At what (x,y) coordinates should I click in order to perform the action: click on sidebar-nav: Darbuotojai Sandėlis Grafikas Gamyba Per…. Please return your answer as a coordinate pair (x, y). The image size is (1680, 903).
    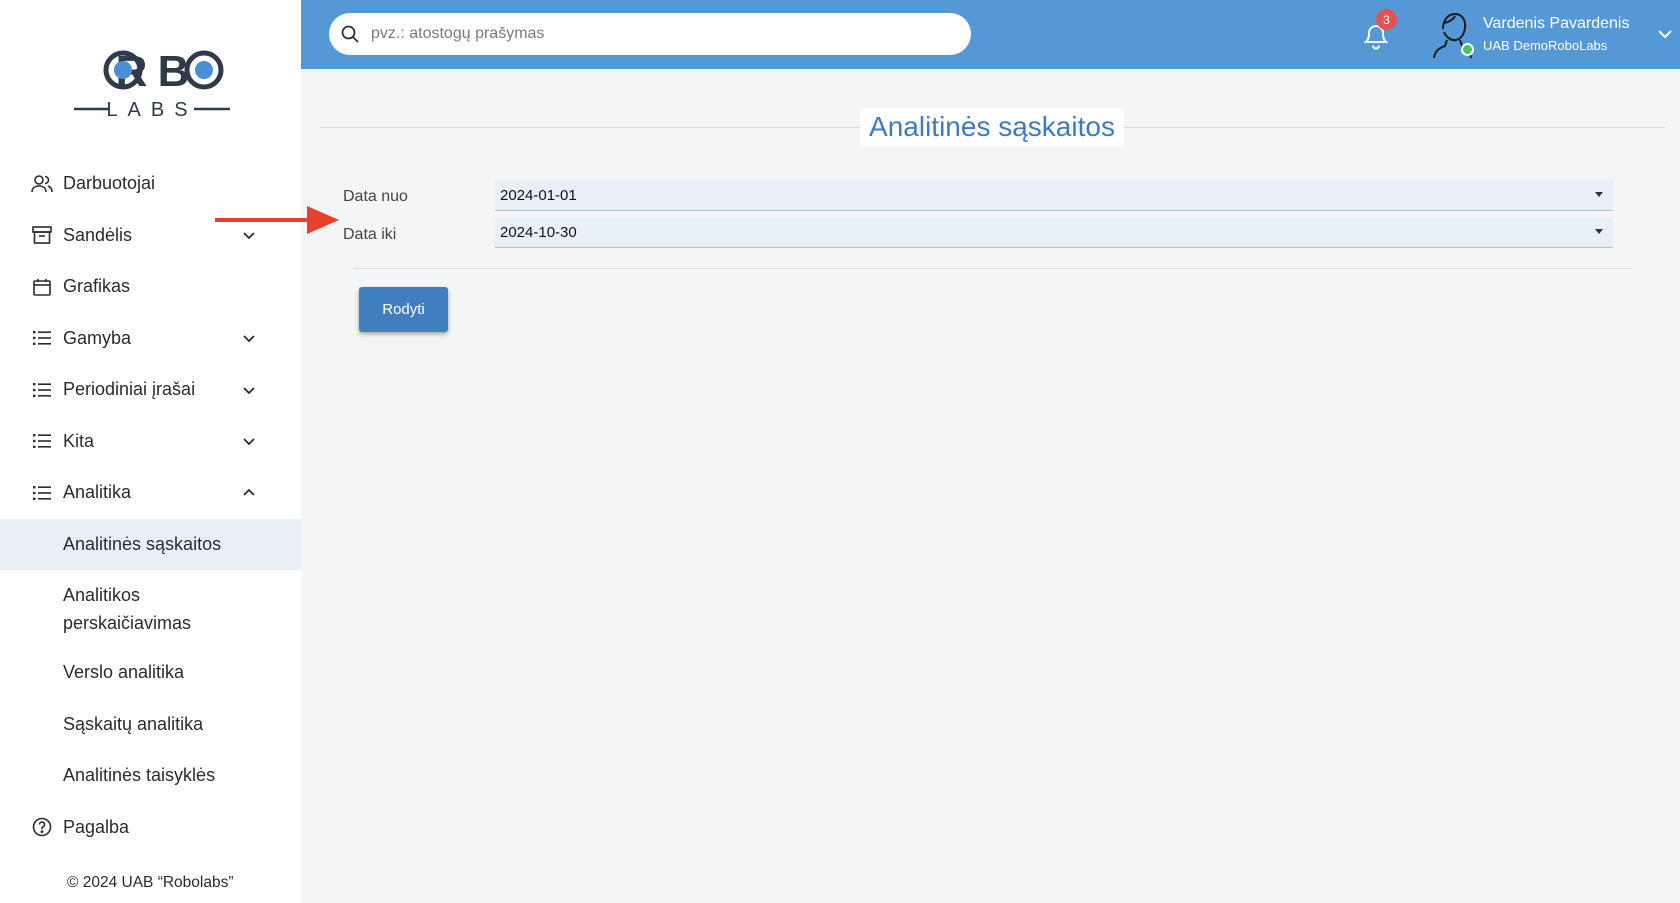
    Looking at the image, I should click on (150, 505).